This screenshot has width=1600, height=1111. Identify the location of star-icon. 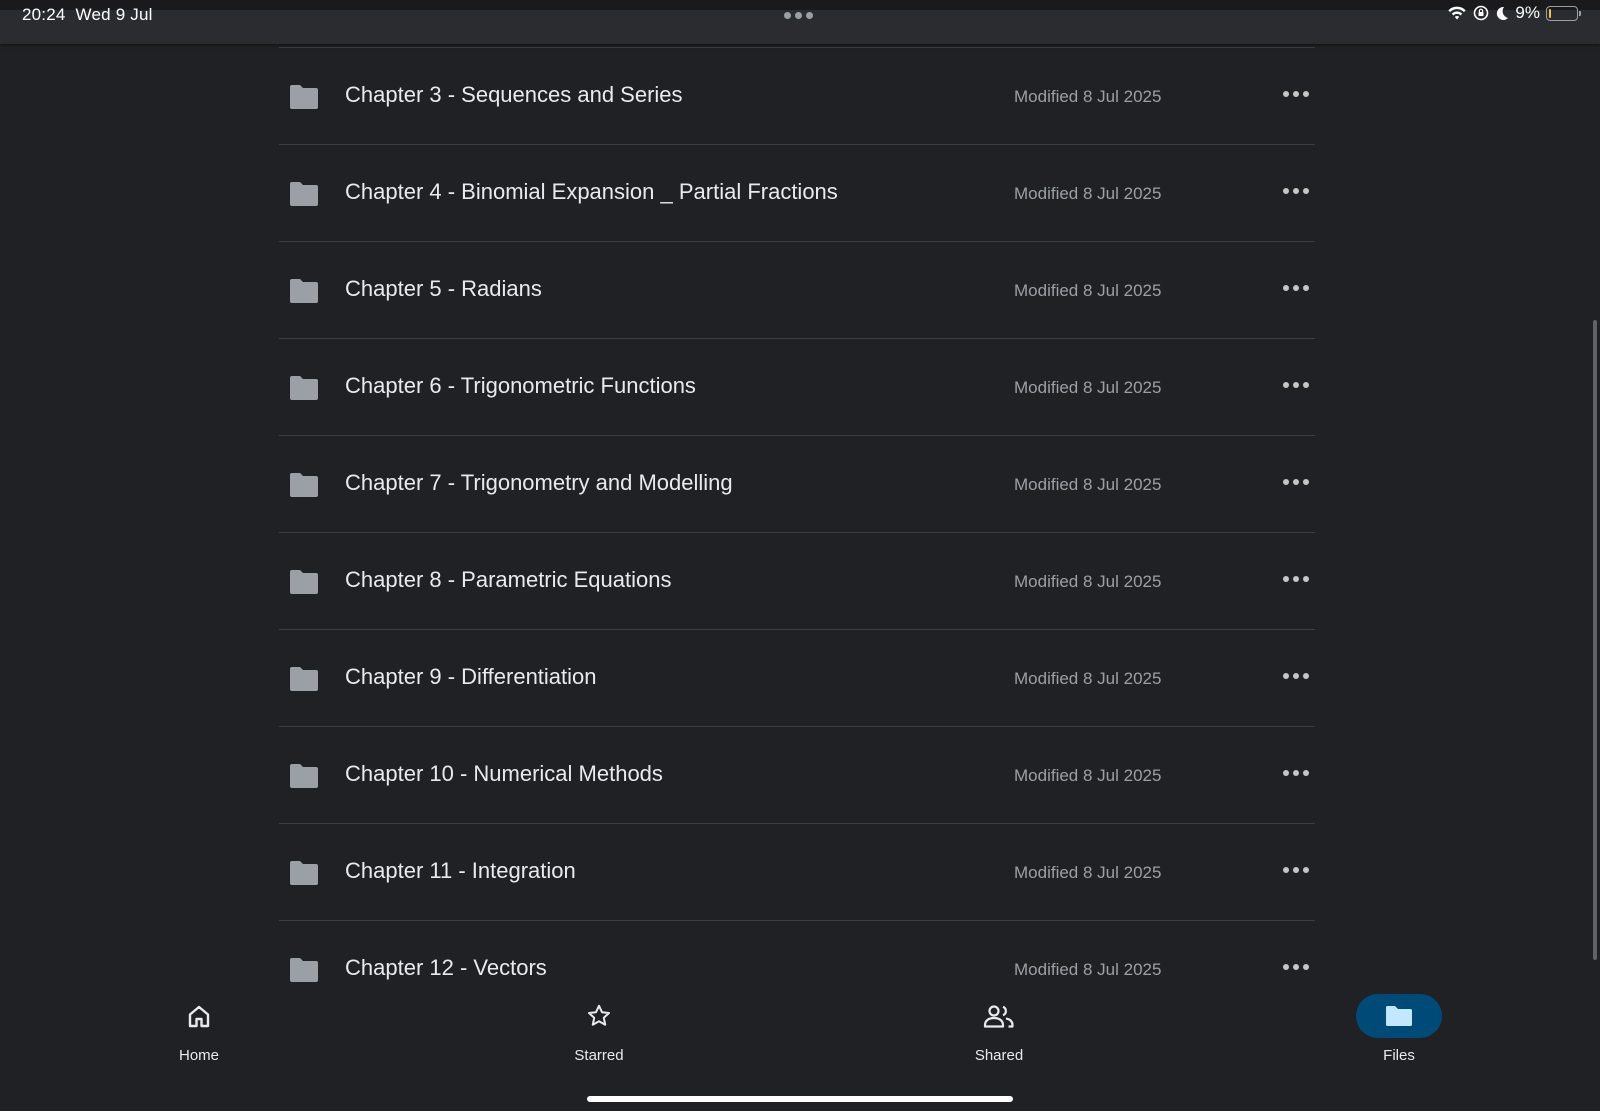
(599, 1015).